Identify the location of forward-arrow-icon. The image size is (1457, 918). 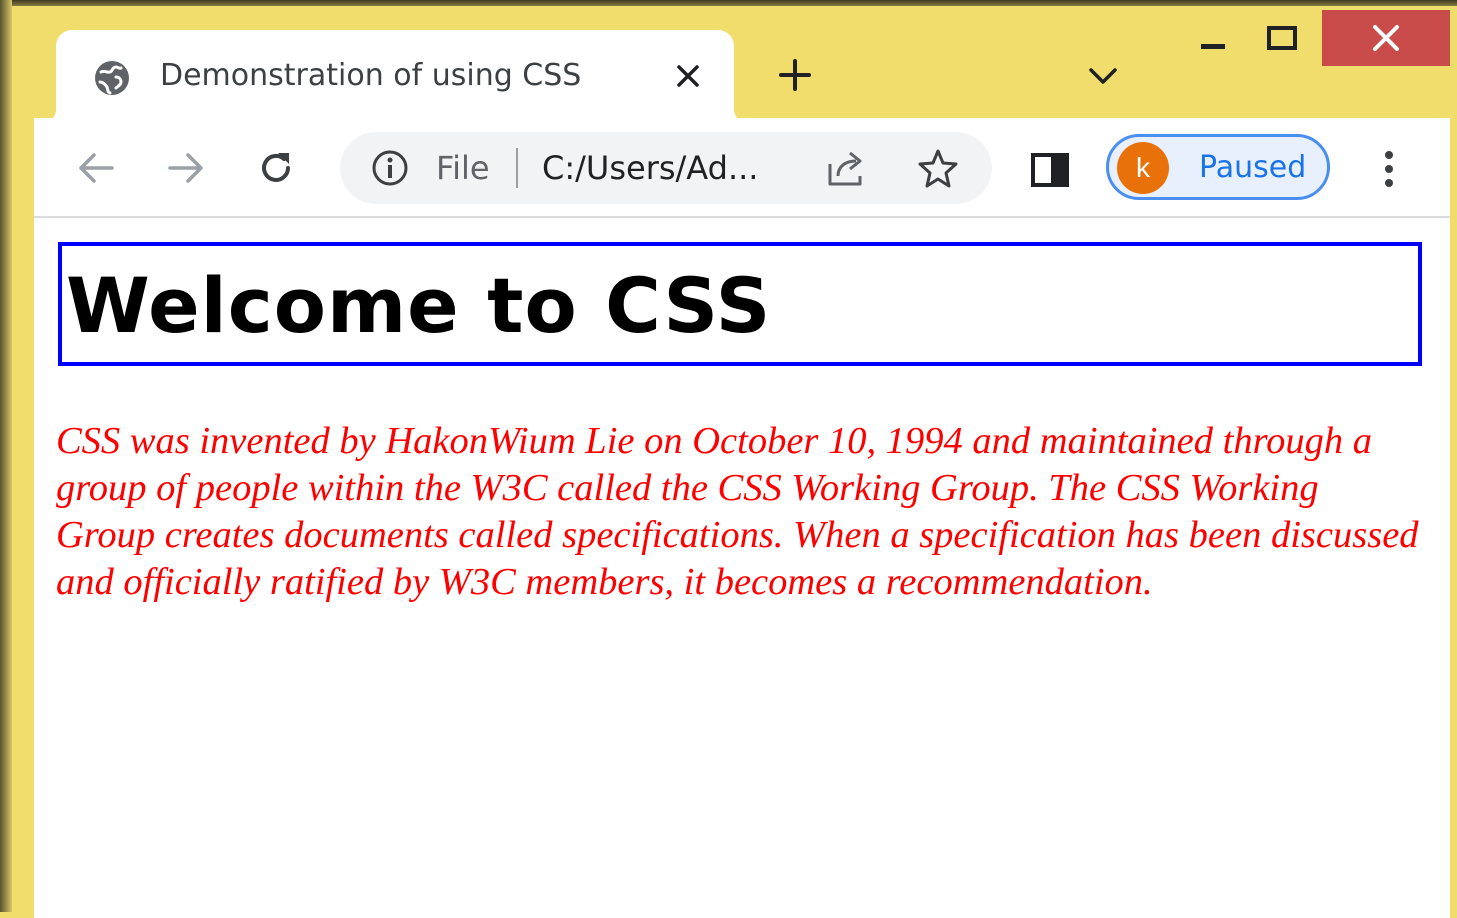
(186, 168).